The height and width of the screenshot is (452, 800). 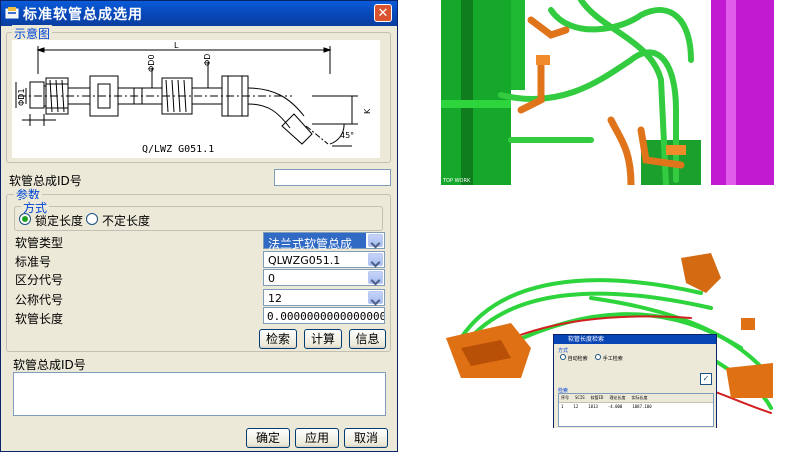 What do you see at coordinates (367, 339) in the screenshot?
I see `info-button: 信息` at bounding box center [367, 339].